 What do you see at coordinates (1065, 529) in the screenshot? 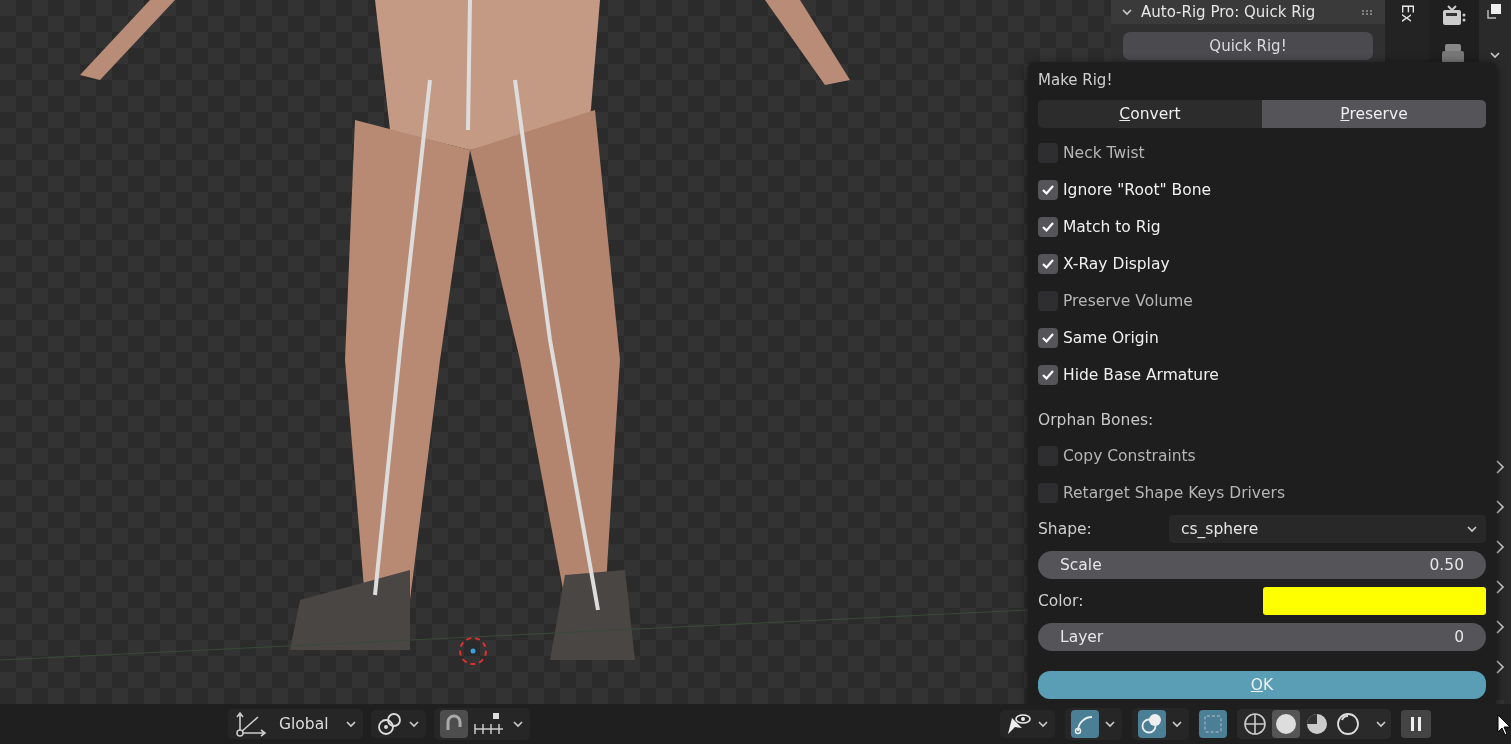
I see `field-label: Shape:` at bounding box center [1065, 529].